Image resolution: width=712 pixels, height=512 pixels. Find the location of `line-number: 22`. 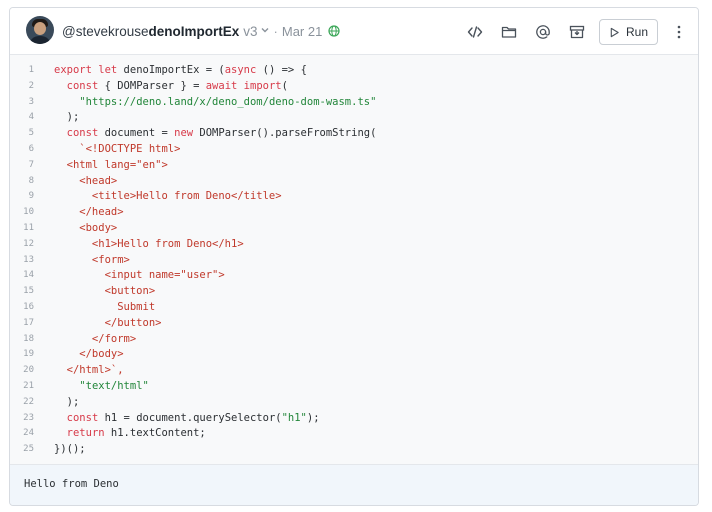

line-number: 22 is located at coordinates (28, 401).